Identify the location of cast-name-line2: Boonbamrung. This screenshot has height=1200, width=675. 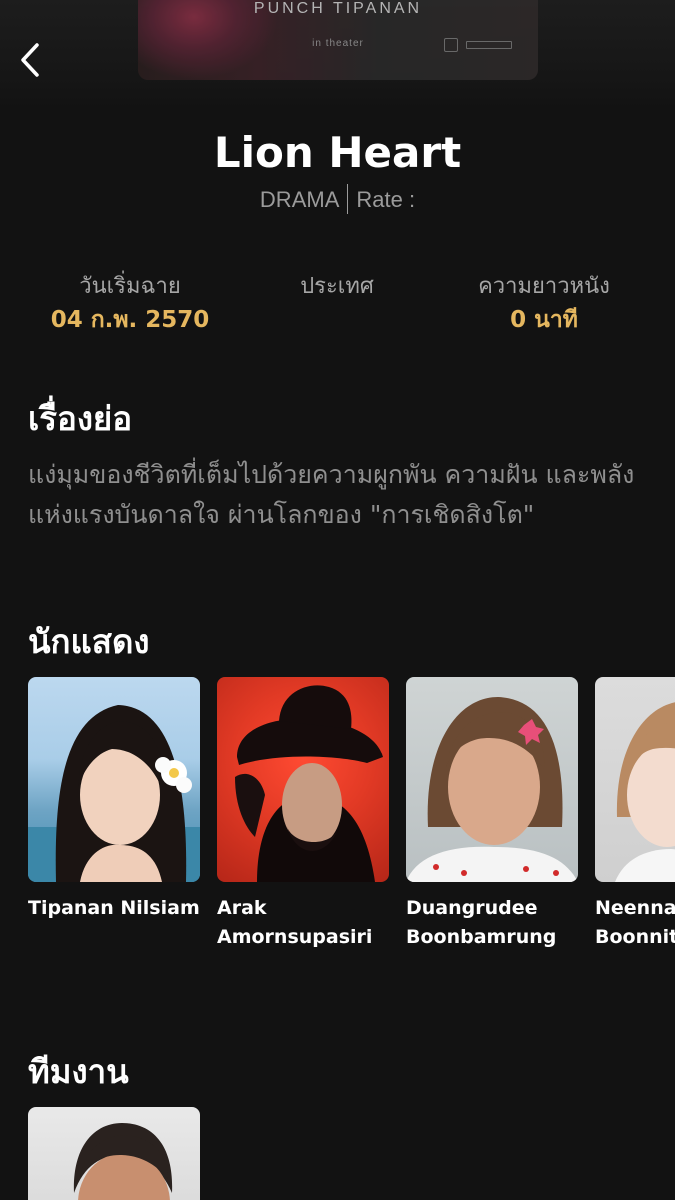
(481, 937).